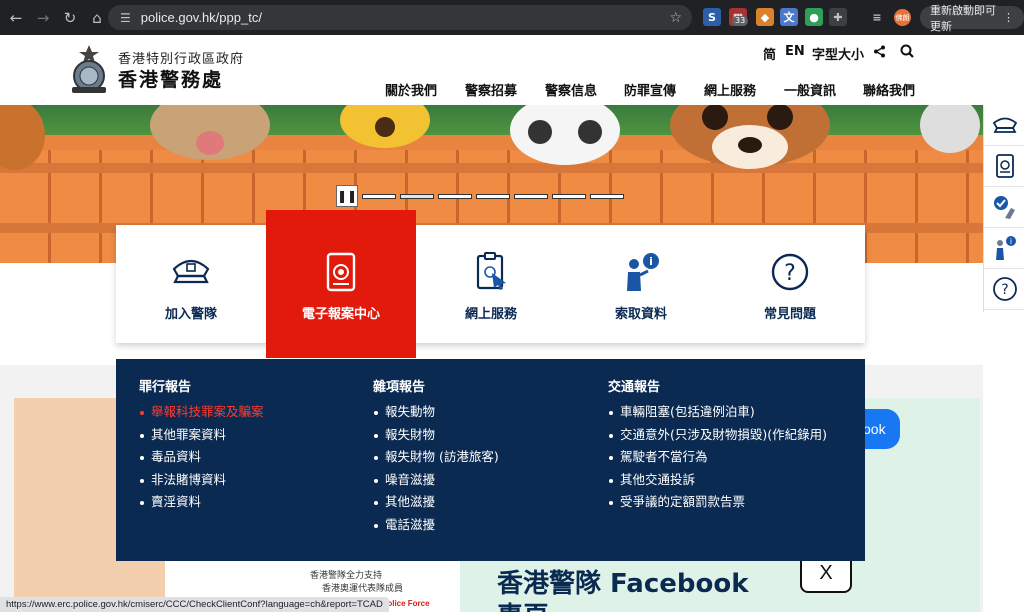  I want to click on link-lost-property-visitor: 報失財物 (訪港旅客), so click(436, 457).